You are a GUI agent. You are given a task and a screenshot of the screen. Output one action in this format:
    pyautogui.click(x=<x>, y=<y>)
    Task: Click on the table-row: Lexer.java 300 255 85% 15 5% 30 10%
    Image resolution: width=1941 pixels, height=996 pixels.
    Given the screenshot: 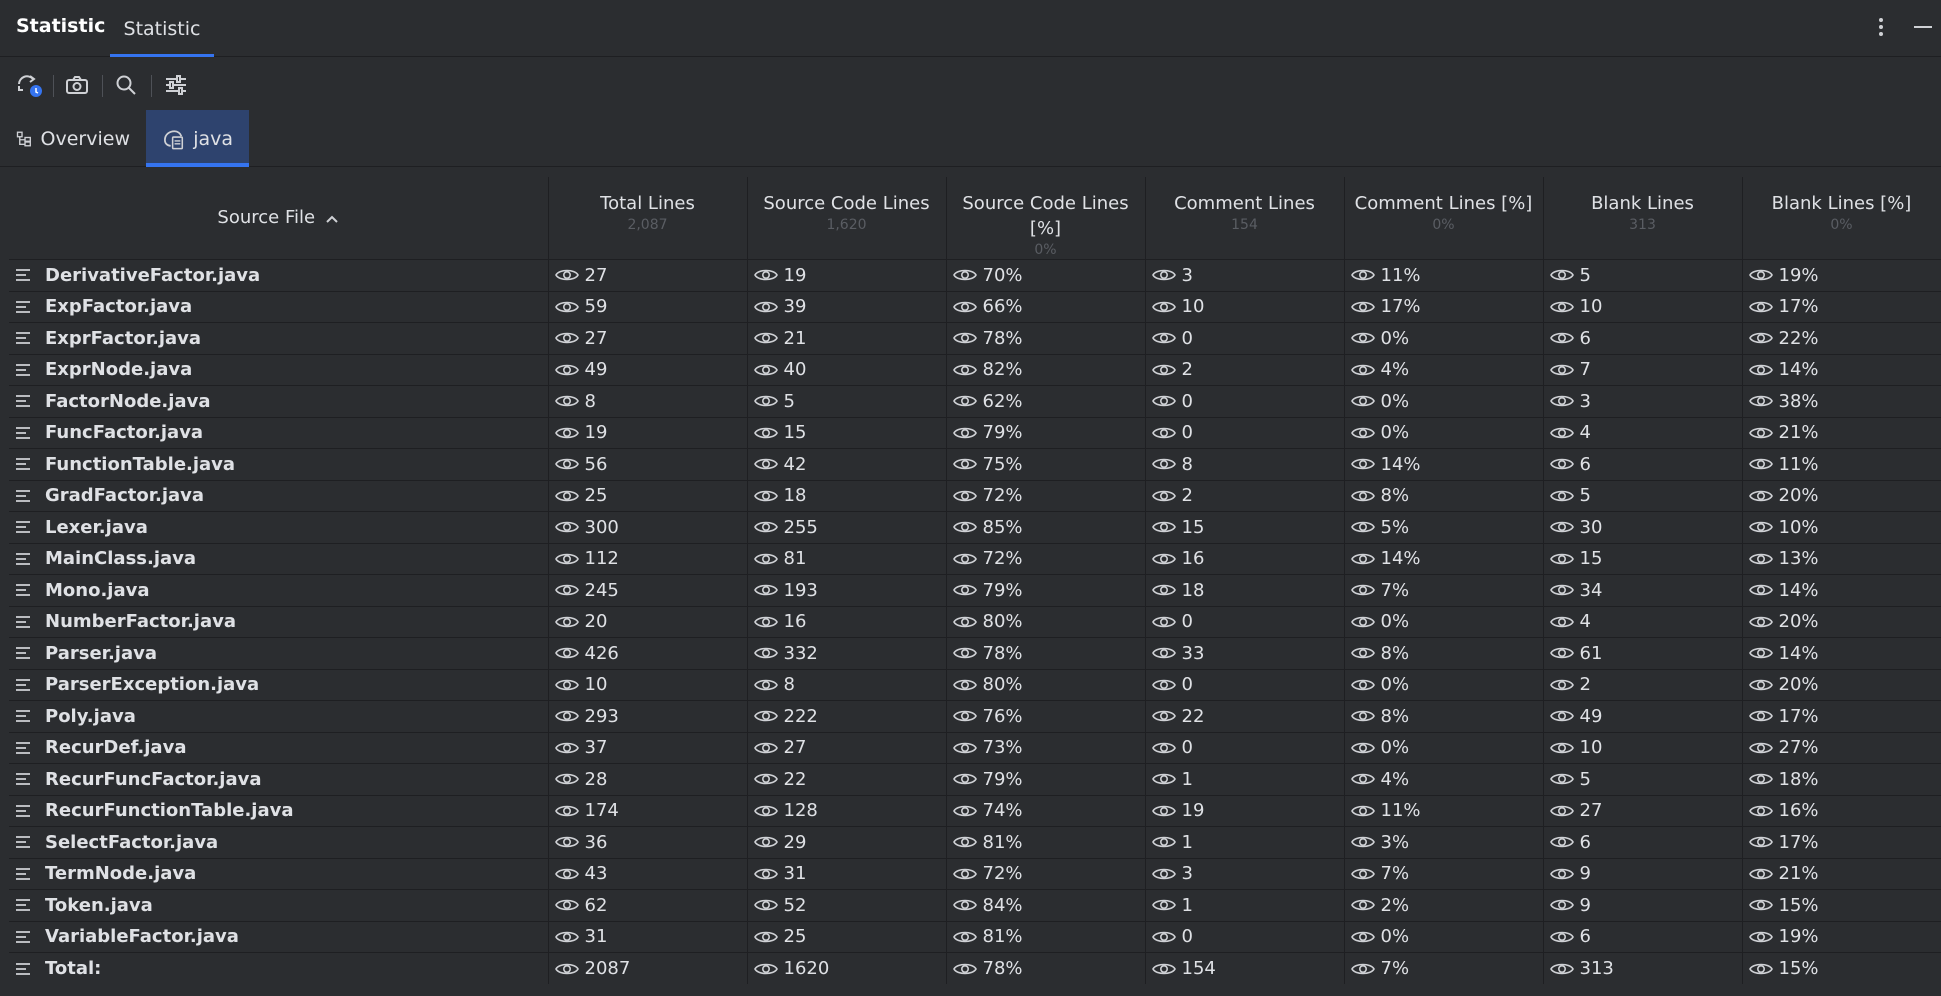 What is the action you would take?
    pyautogui.click(x=975, y=527)
    